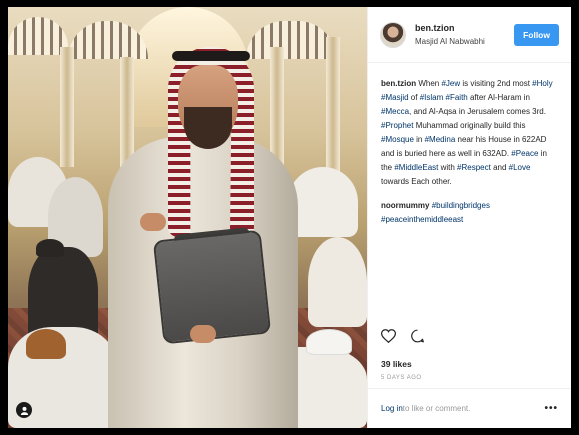  I want to click on heart-icon, so click(388, 338).